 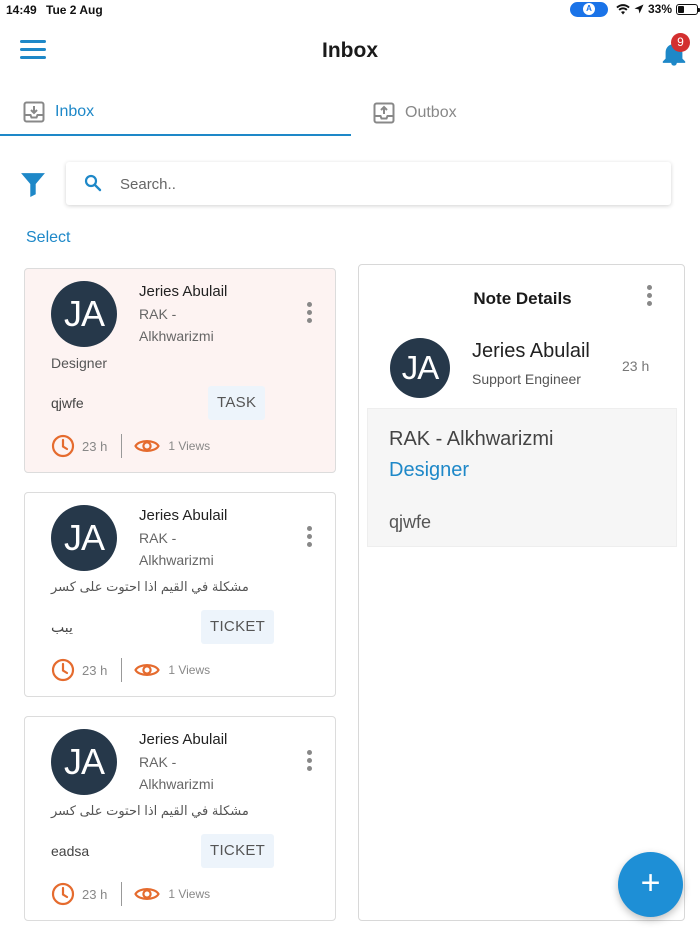 I want to click on tab-outbox-label: Outbox, so click(x=431, y=112).